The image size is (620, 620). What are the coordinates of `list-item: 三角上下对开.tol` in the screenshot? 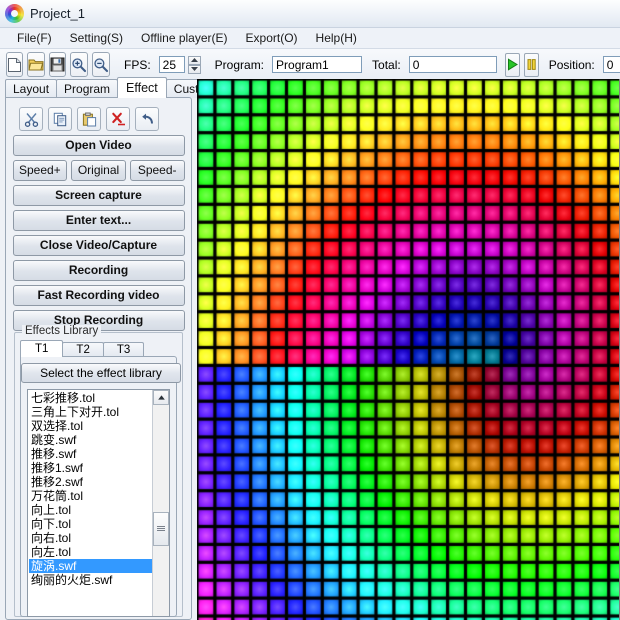 It's located at (90, 412).